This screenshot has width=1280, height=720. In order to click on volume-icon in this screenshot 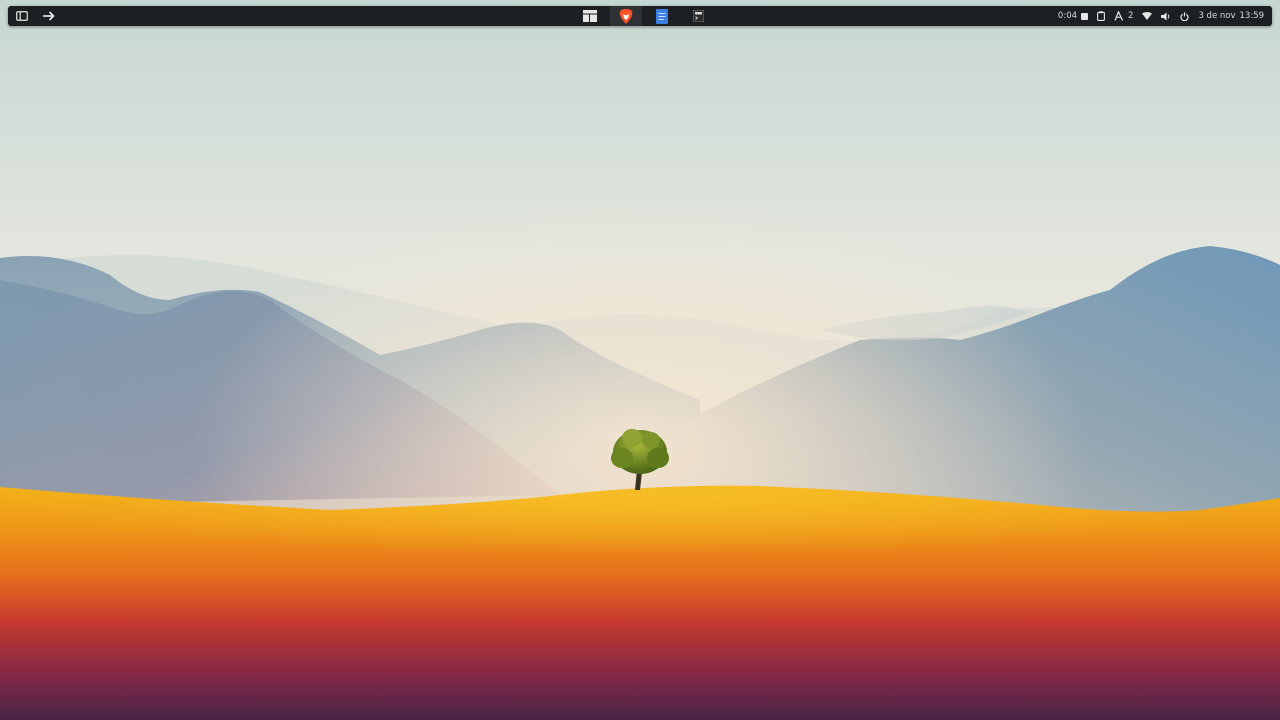, I will do `click(1165, 16)`.